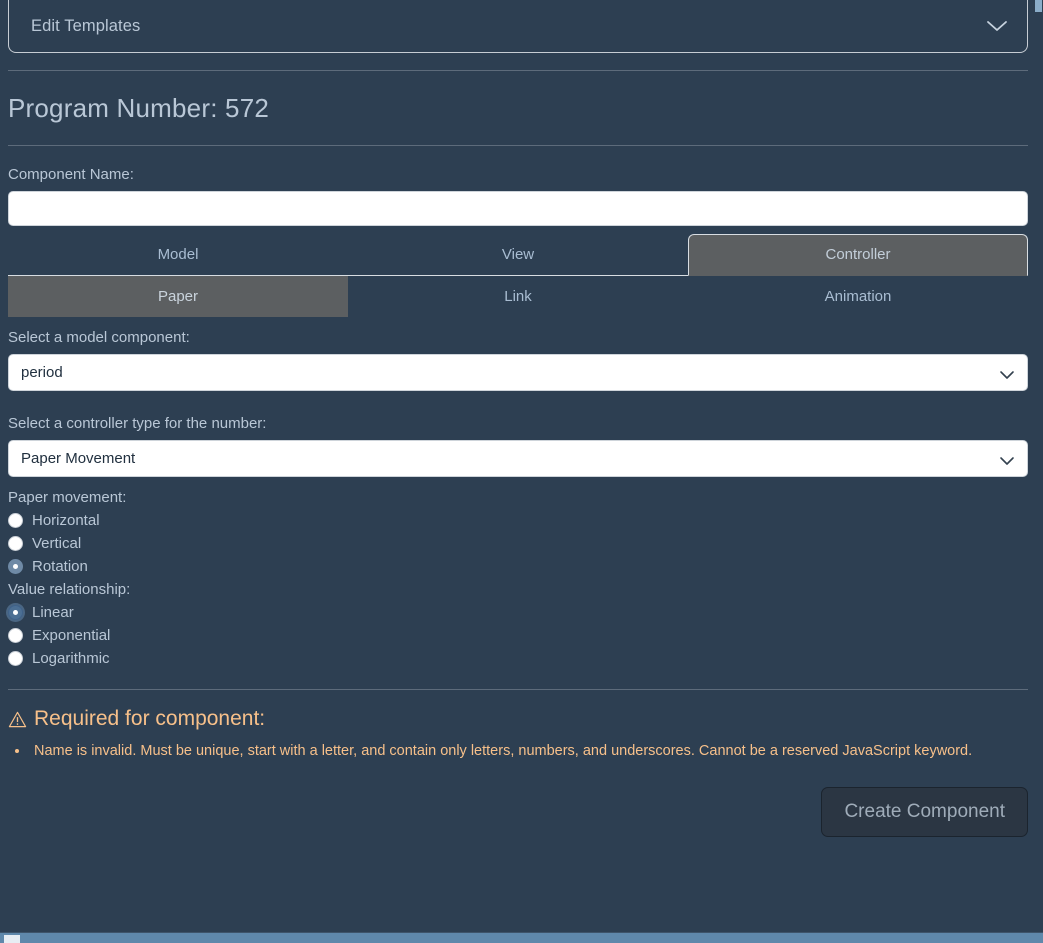 This screenshot has width=1043, height=943. What do you see at coordinates (150, 718) in the screenshot?
I see `warning-title-text: Required for component:` at bounding box center [150, 718].